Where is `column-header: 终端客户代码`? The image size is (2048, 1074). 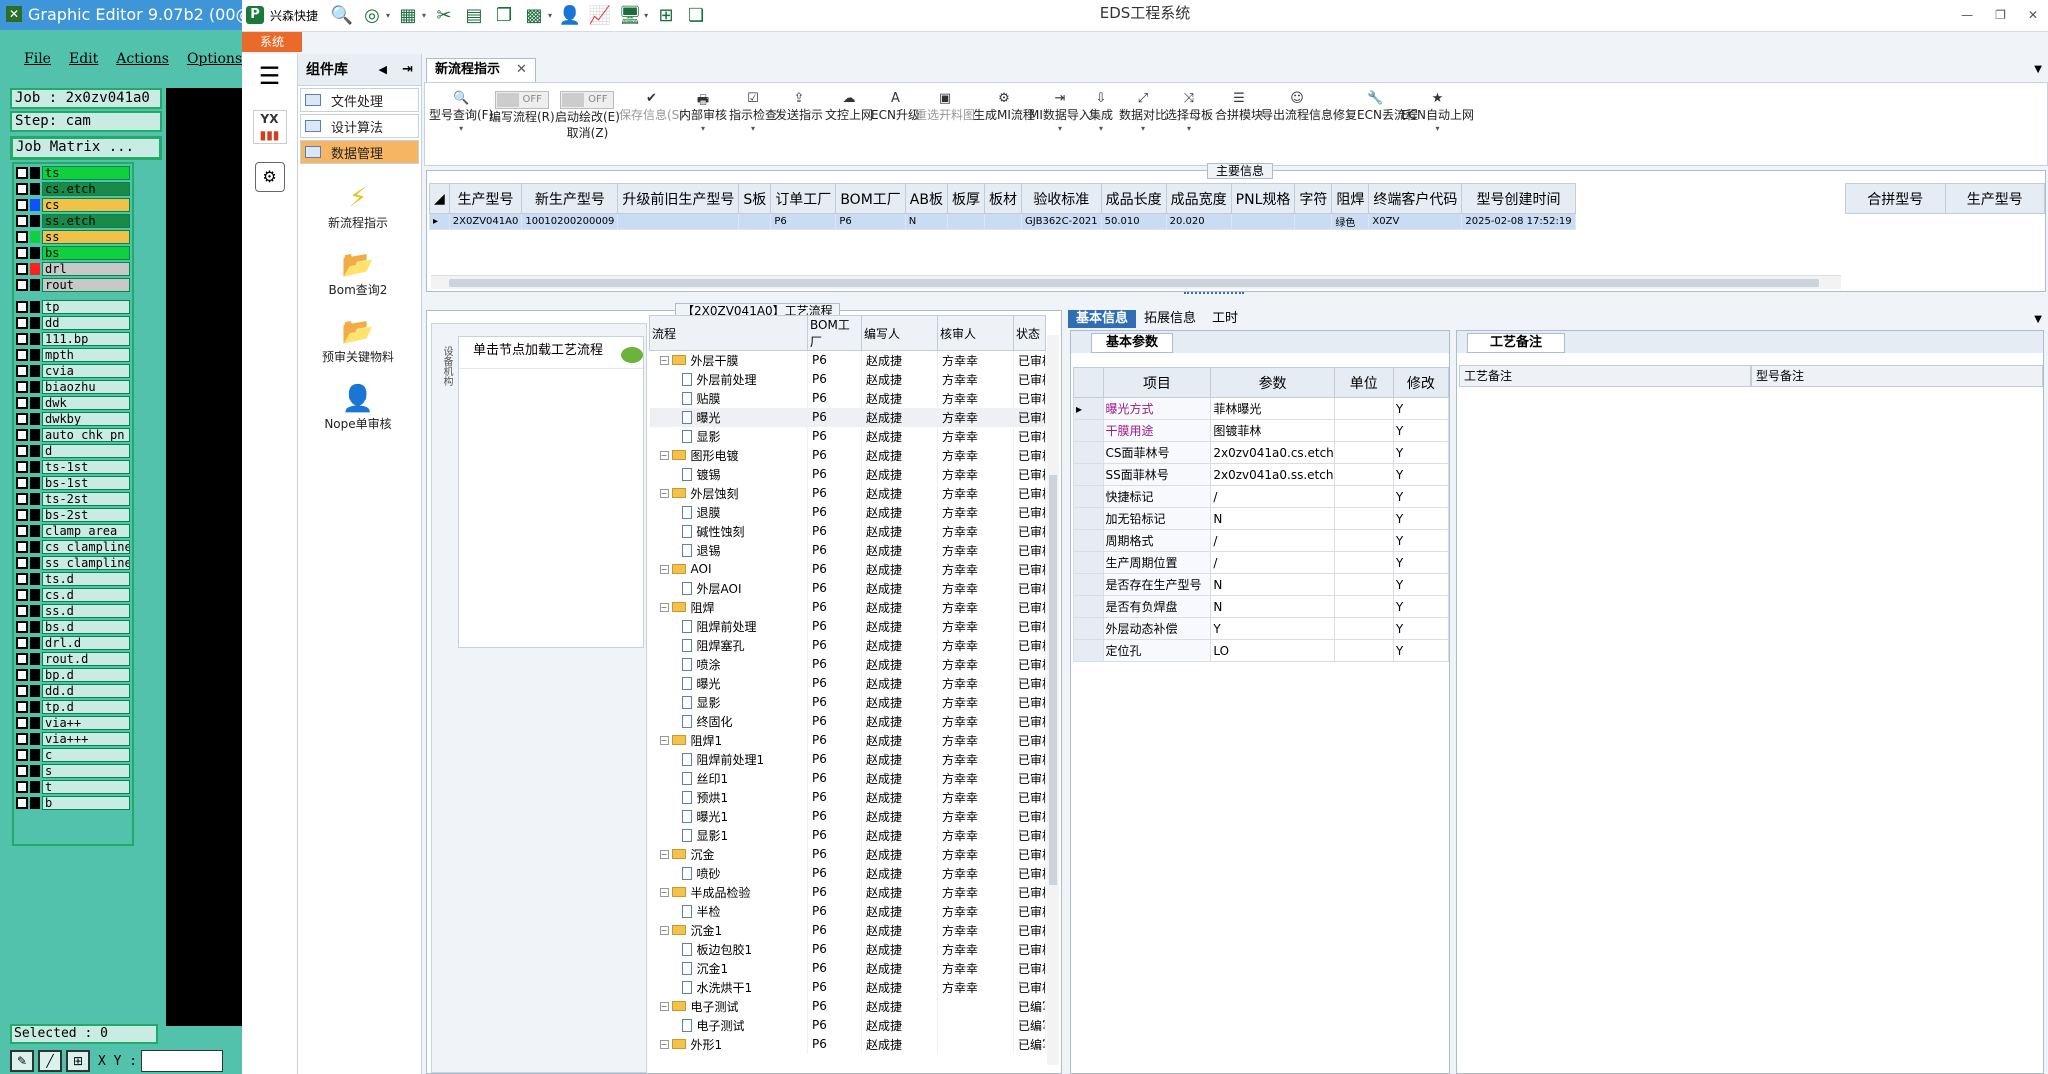 column-header: 终端客户代码 is located at coordinates (1415, 198).